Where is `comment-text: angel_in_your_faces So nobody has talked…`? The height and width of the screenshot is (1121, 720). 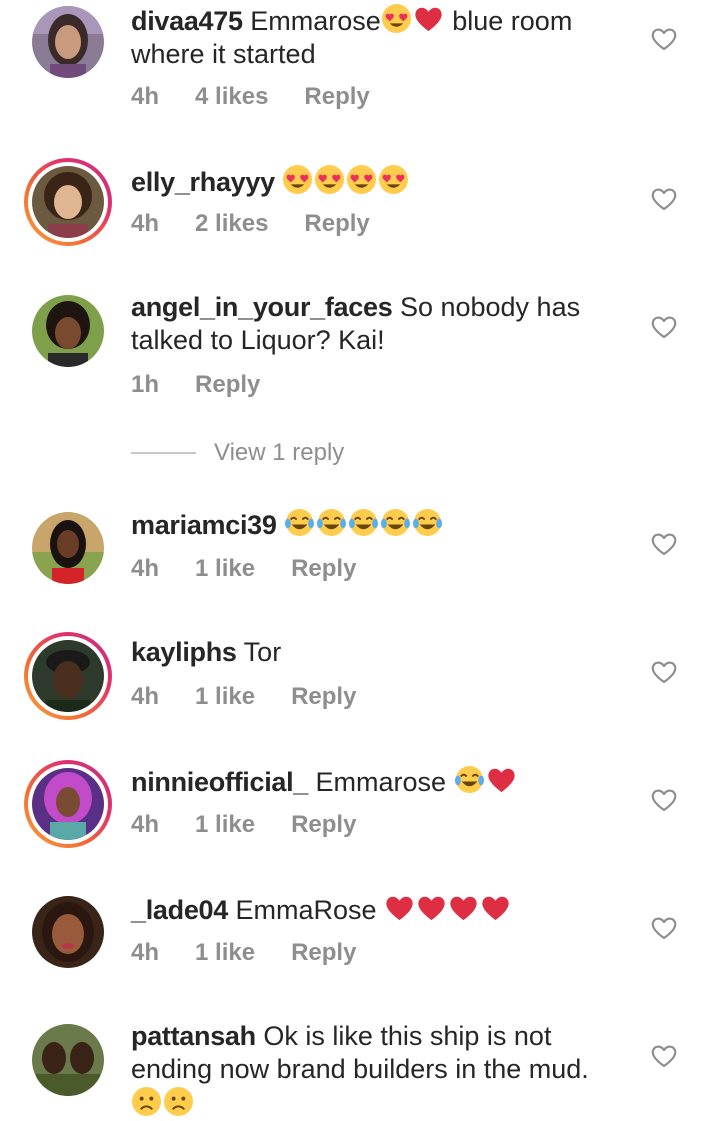
comment-text: angel_in_your_faces So nobody has talked… is located at coordinates (371, 324).